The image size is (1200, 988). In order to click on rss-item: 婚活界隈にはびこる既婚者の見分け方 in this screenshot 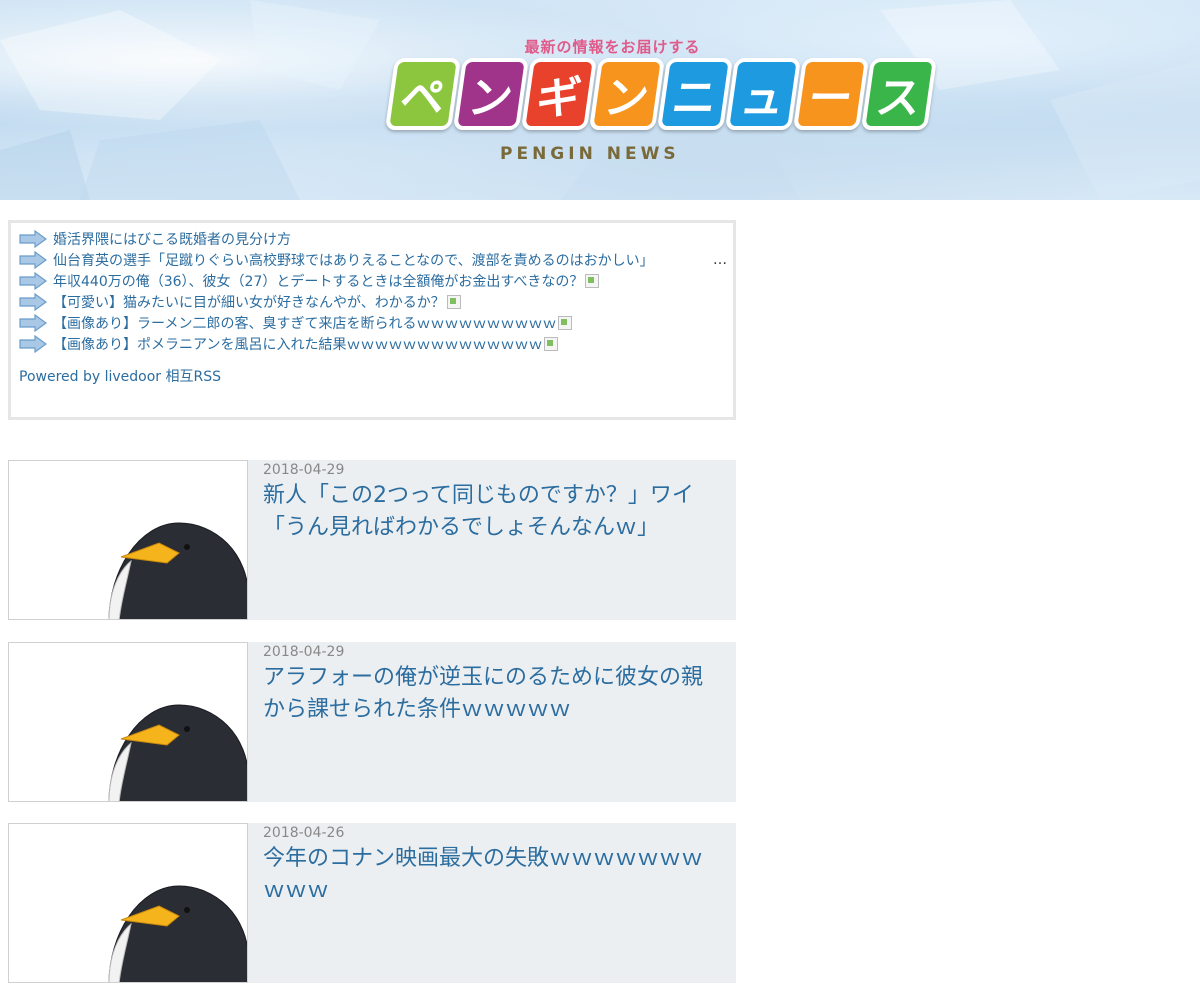, I will do `click(376, 238)`.